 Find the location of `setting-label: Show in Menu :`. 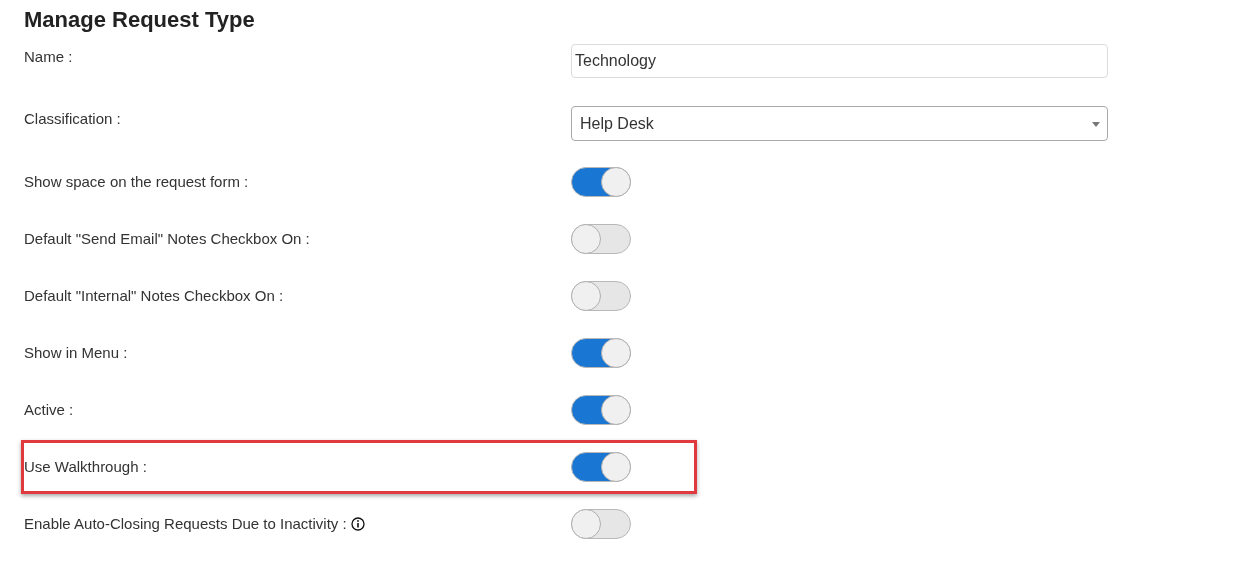

setting-label: Show in Menu : is located at coordinates (76, 352).